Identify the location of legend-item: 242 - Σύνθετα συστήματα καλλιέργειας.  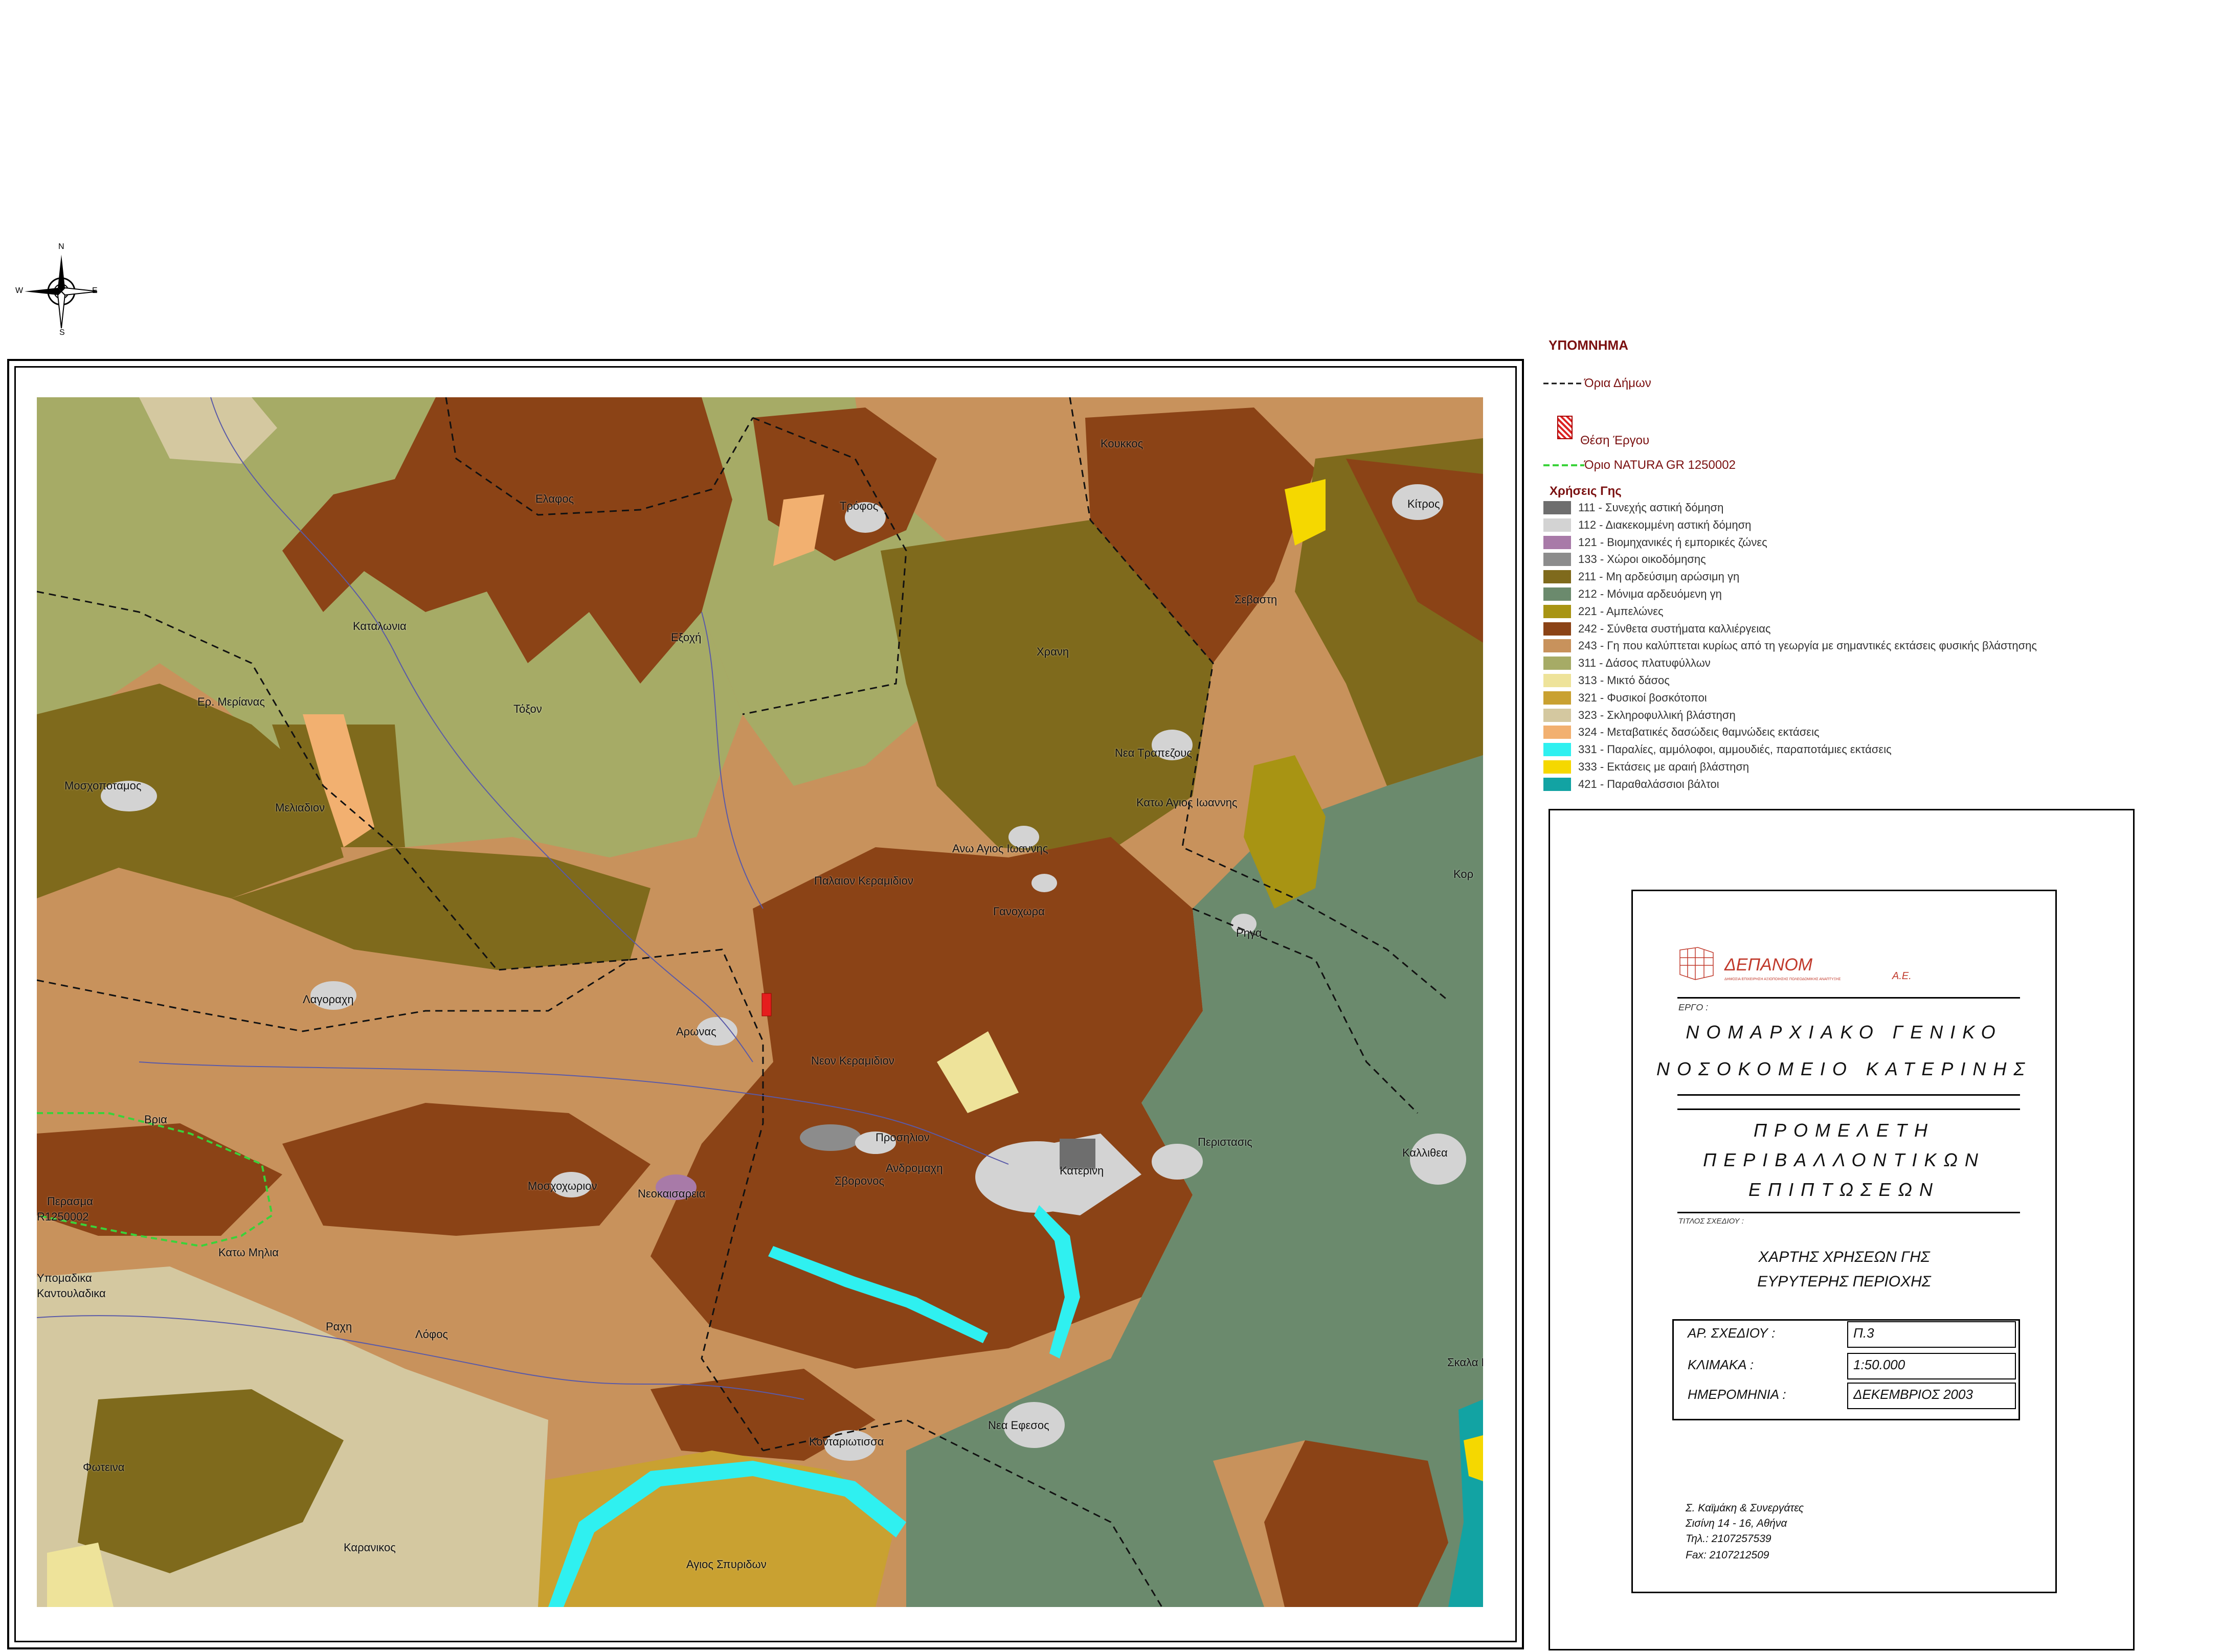
(1657, 629).